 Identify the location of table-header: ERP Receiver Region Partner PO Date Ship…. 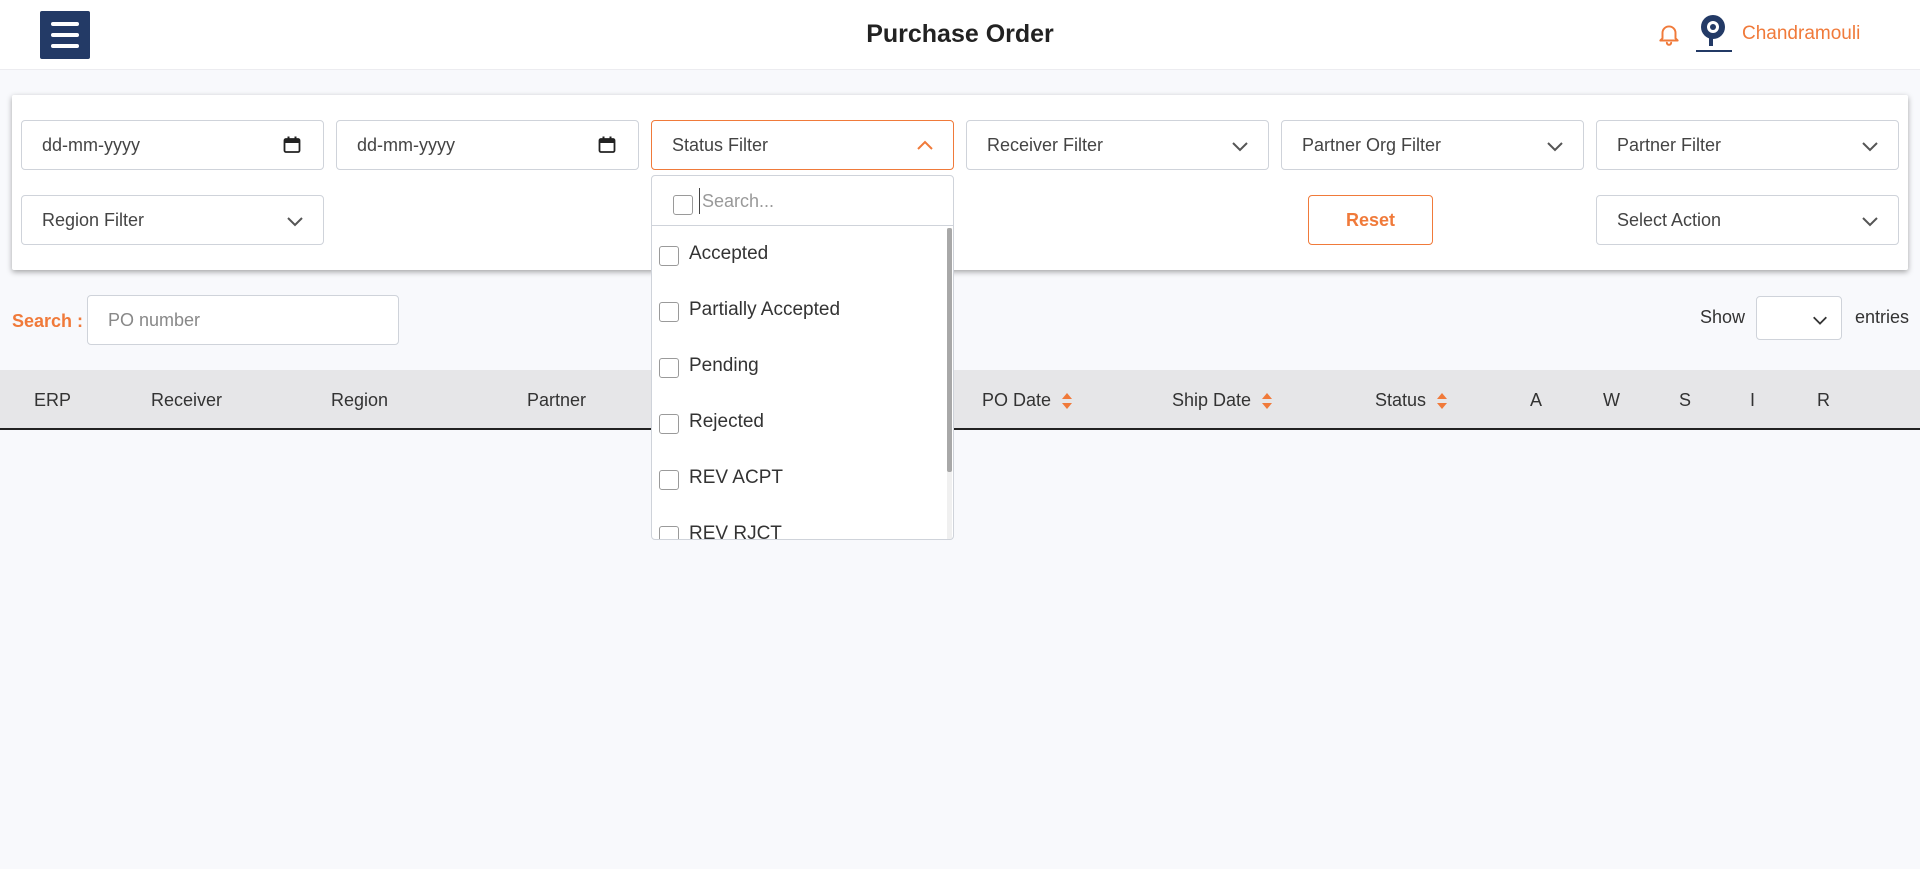
(960, 400).